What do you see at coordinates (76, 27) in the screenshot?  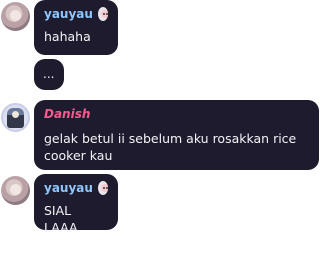 I see `message-bubble: yauyau hahaha` at bounding box center [76, 27].